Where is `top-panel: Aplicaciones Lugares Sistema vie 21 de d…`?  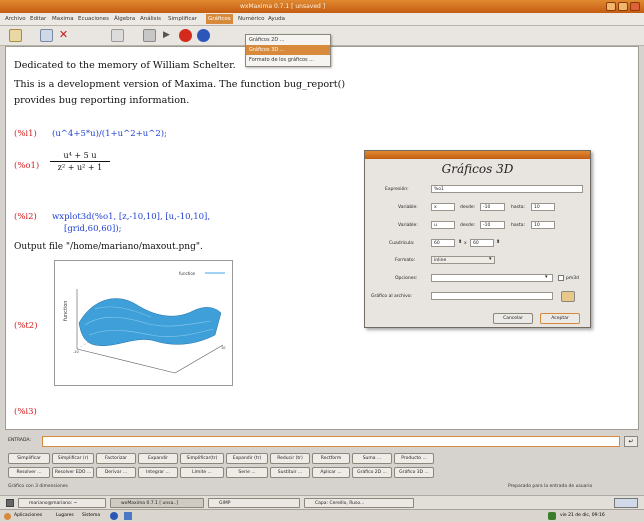
top-panel: Aplicaciones Lugares Sistema vie 21 de d… is located at coordinates (322, 515).